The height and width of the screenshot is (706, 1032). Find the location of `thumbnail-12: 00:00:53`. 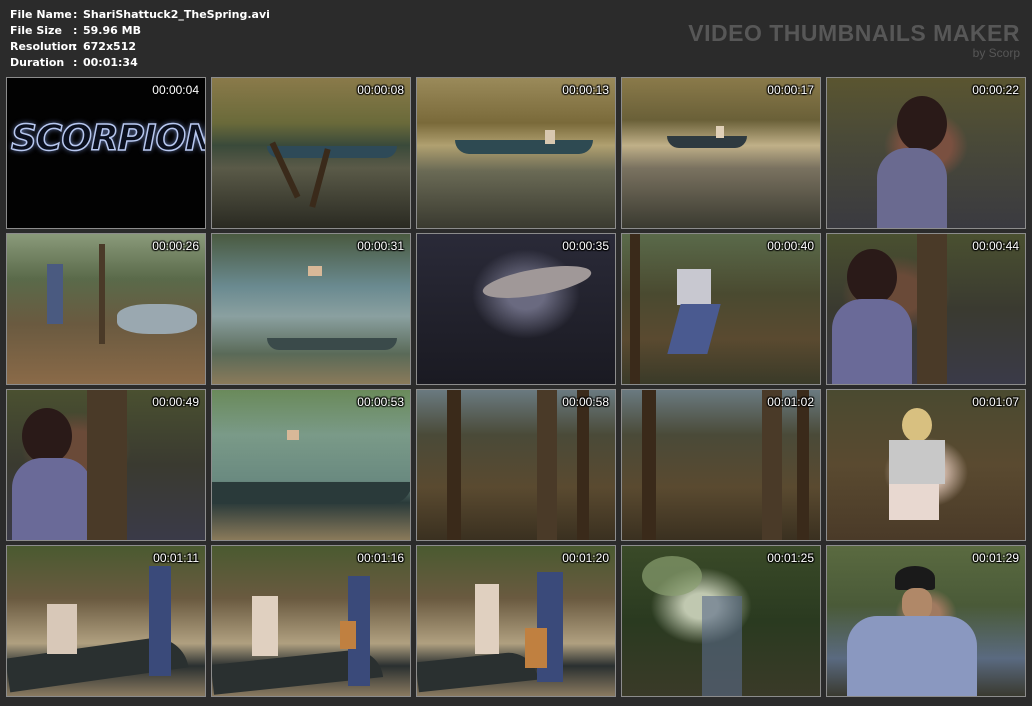

thumbnail-12: 00:00:53 is located at coordinates (311, 465).